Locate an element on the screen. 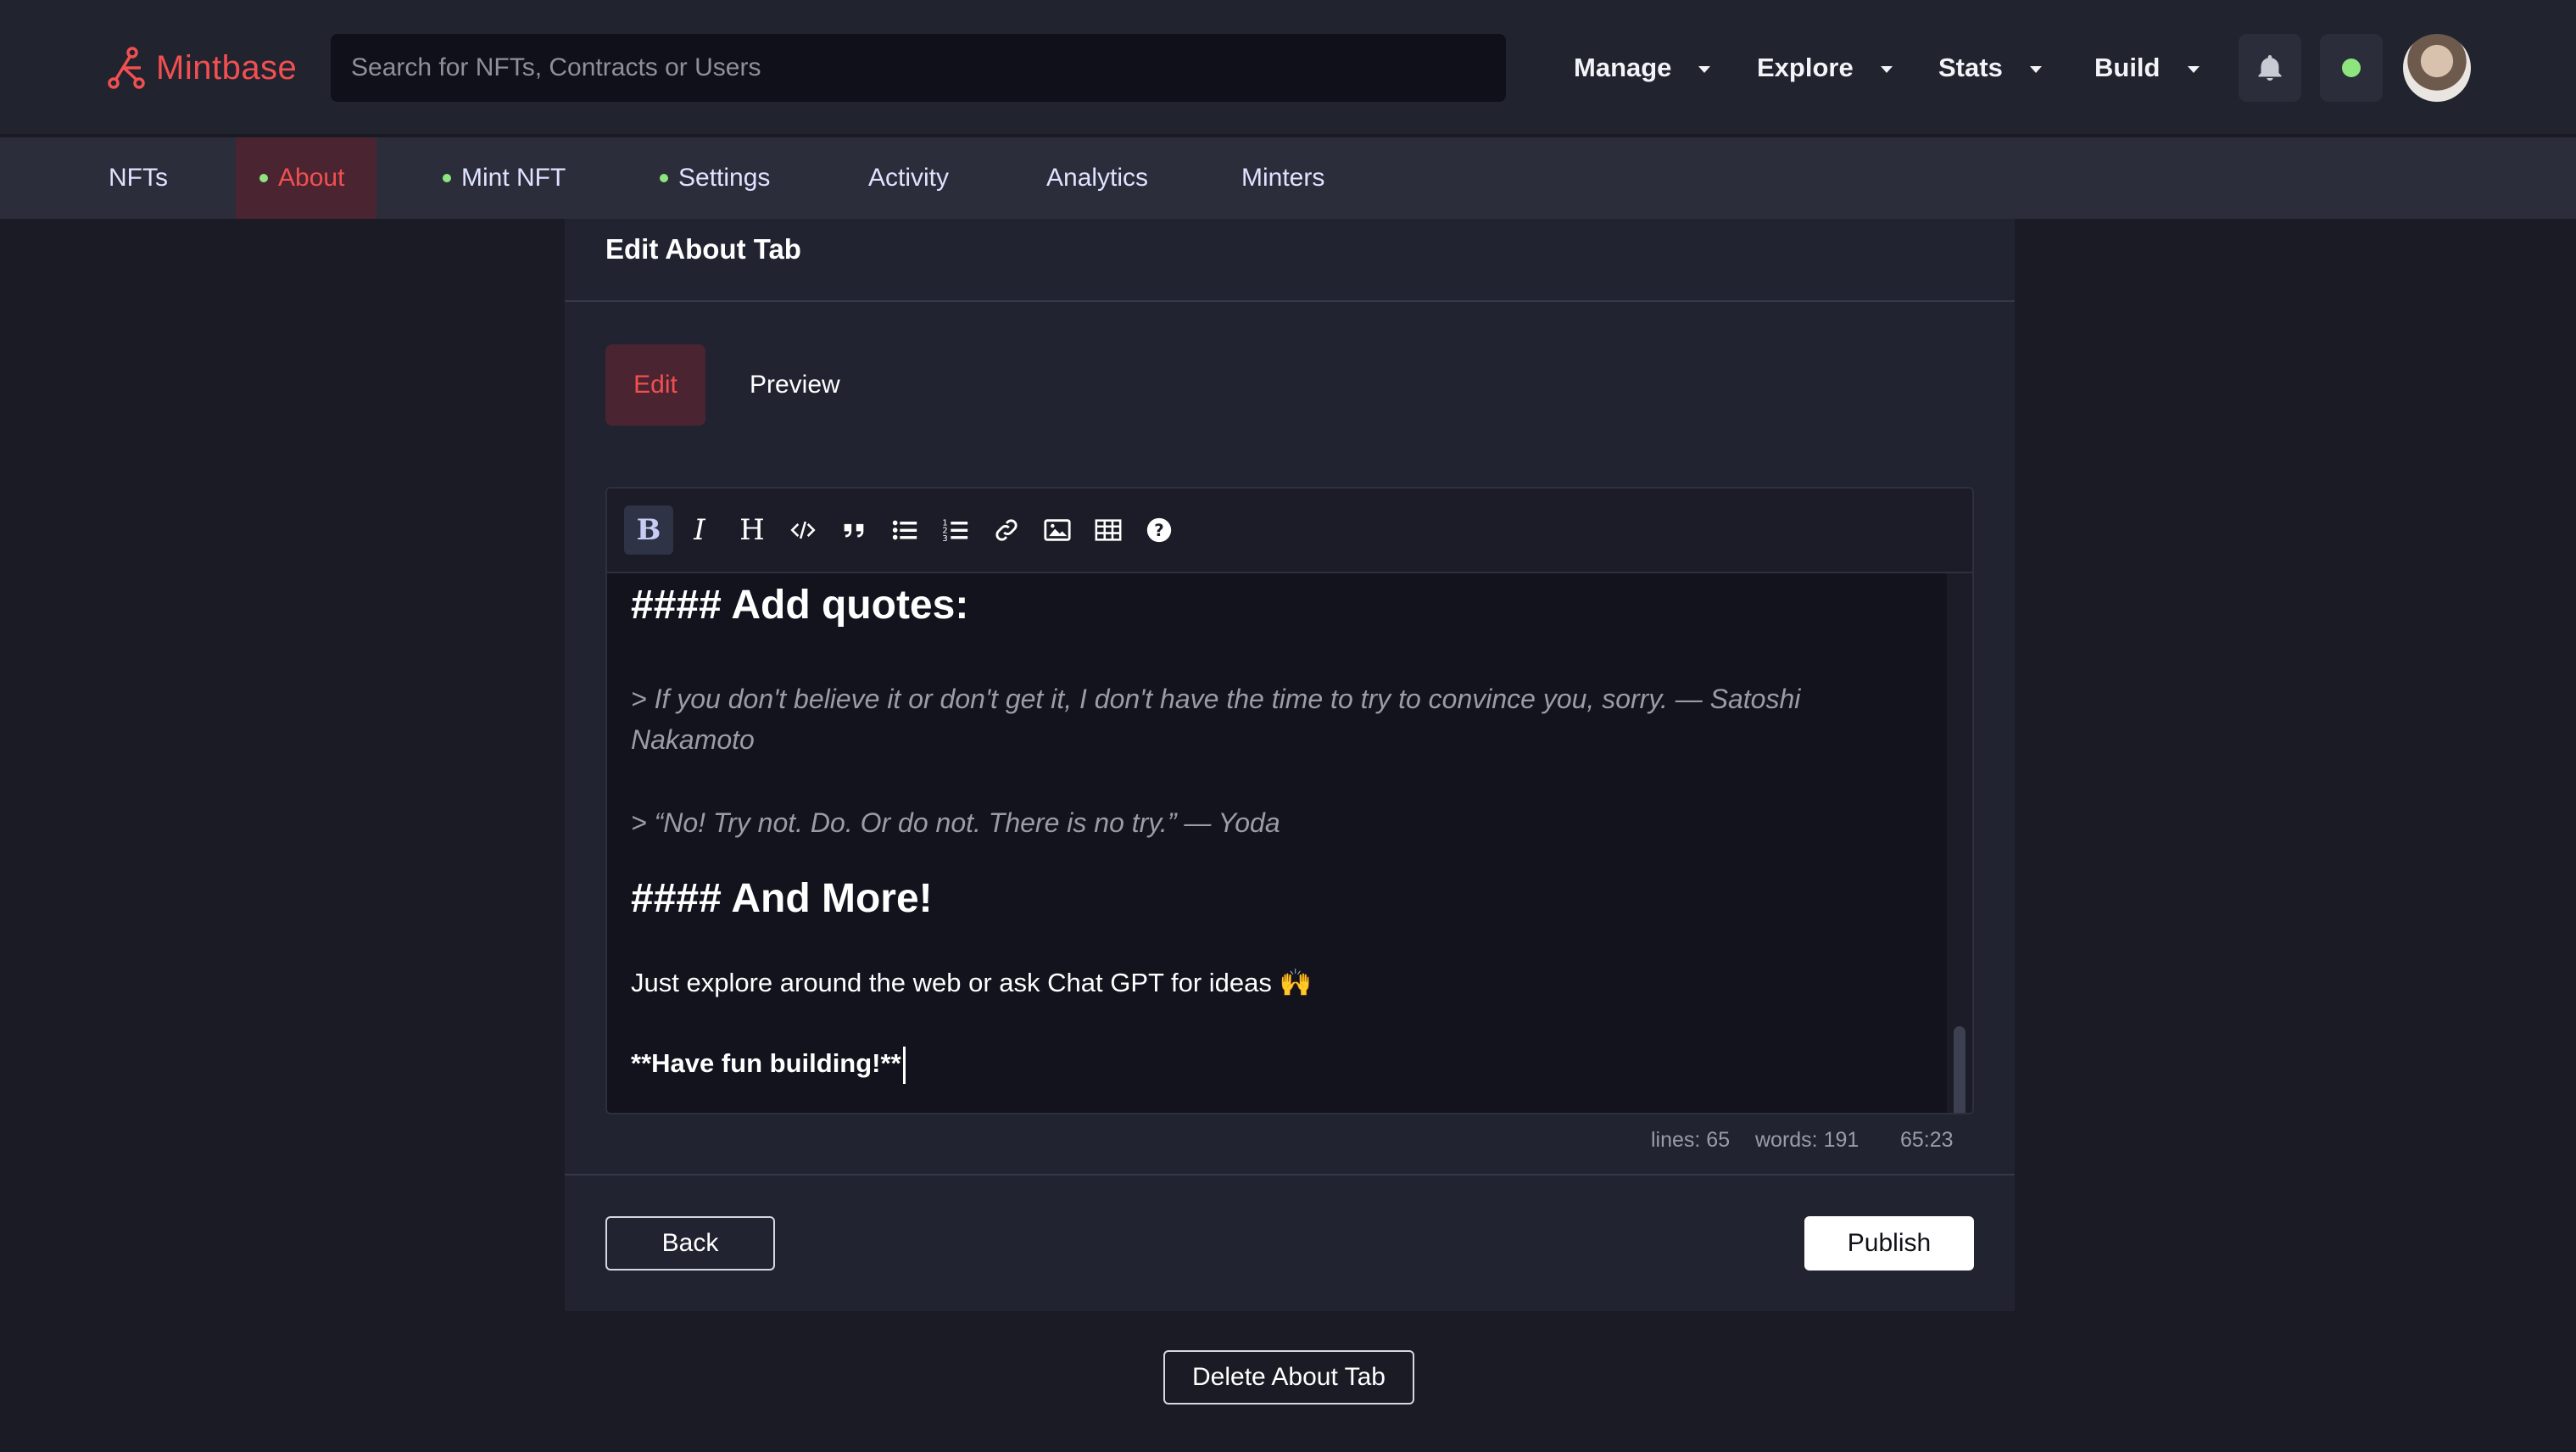 This screenshot has height=1452, width=2576. nav-menu-explore: Explore is located at coordinates (1825, 68).